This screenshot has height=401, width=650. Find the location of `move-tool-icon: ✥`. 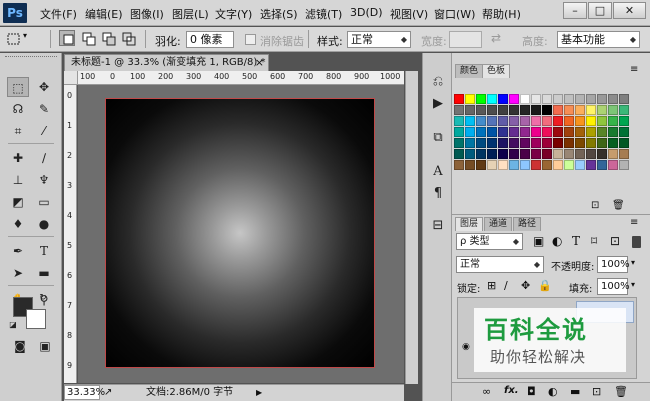

move-tool-icon: ✥ is located at coordinates (44, 87).